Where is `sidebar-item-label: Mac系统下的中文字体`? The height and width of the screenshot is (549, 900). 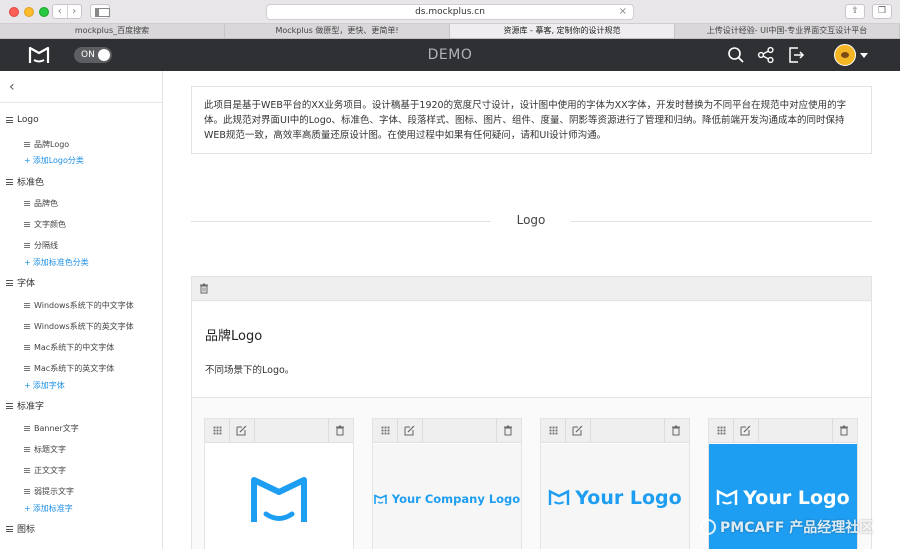
sidebar-item-label: Mac系统下的中文字体 is located at coordinates (74, 347).